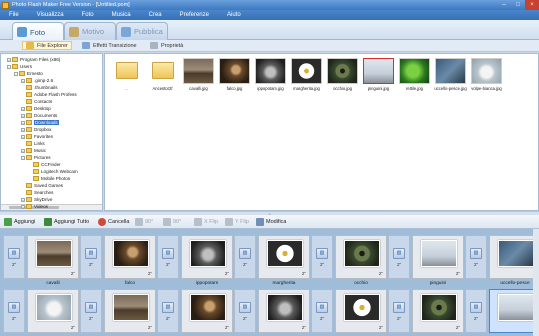 The image size is (539, 336). Describe the element at coordinates (518, 5) in the screenshot. I see `maximize-icon: □` at that location.